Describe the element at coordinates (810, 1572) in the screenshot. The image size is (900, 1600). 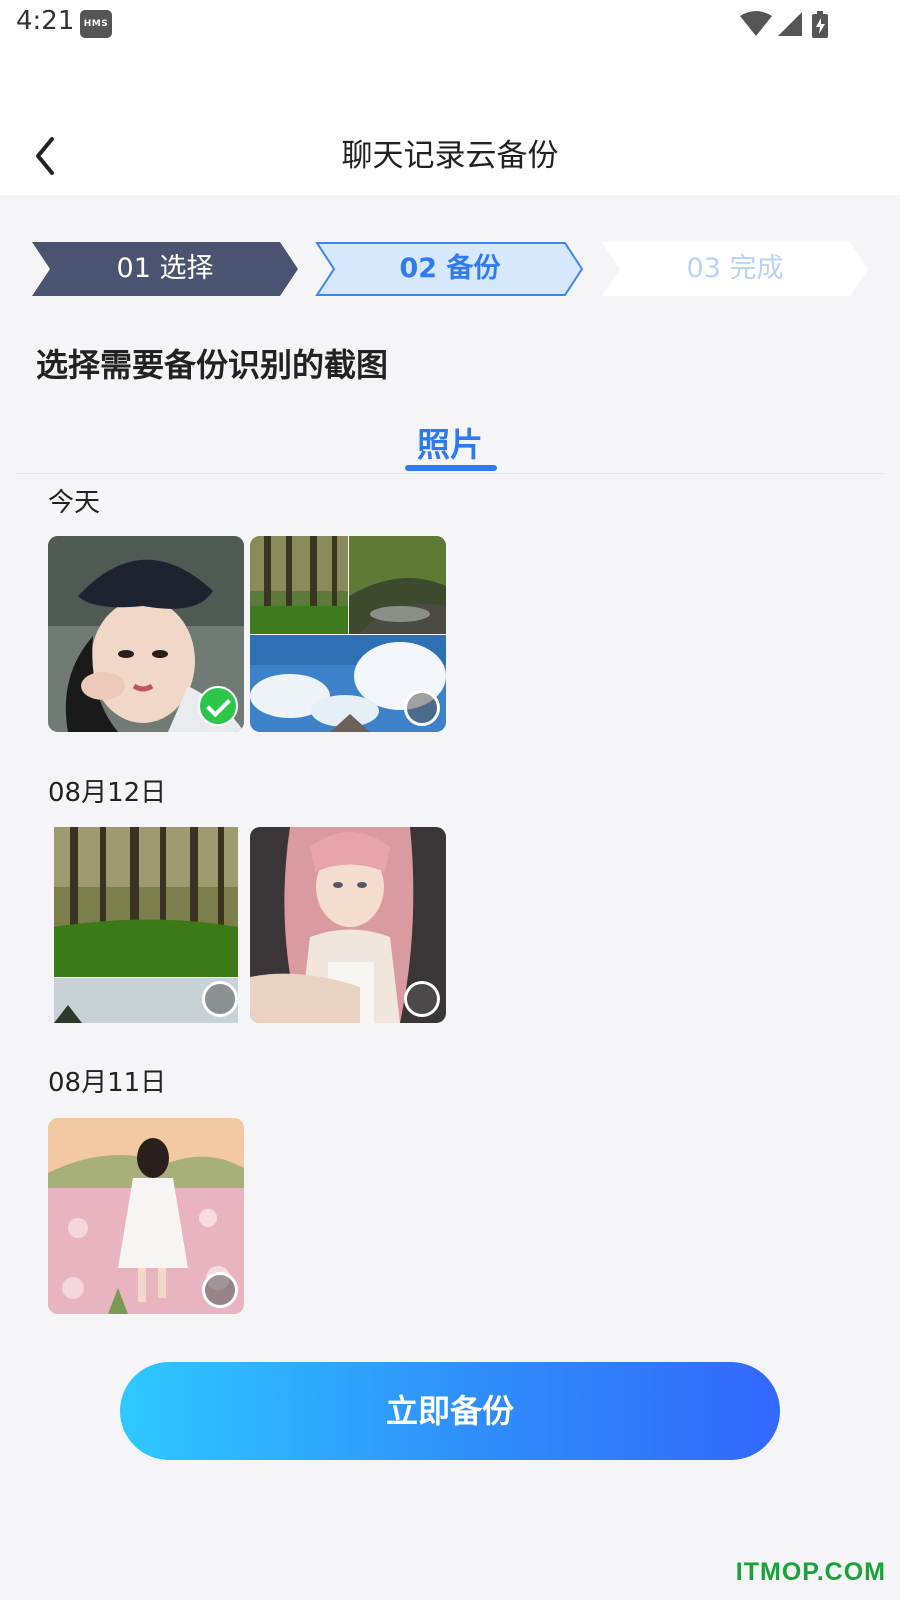
I see `watermark-logo: ITMOP.COM` at that location.